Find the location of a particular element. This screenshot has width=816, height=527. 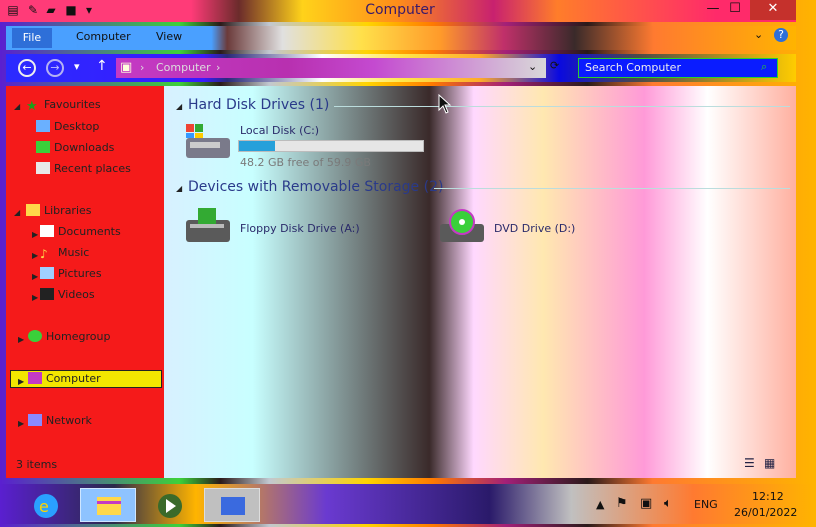

customize-quick-access-icon: ▾ is located at coordinates (89, 10).